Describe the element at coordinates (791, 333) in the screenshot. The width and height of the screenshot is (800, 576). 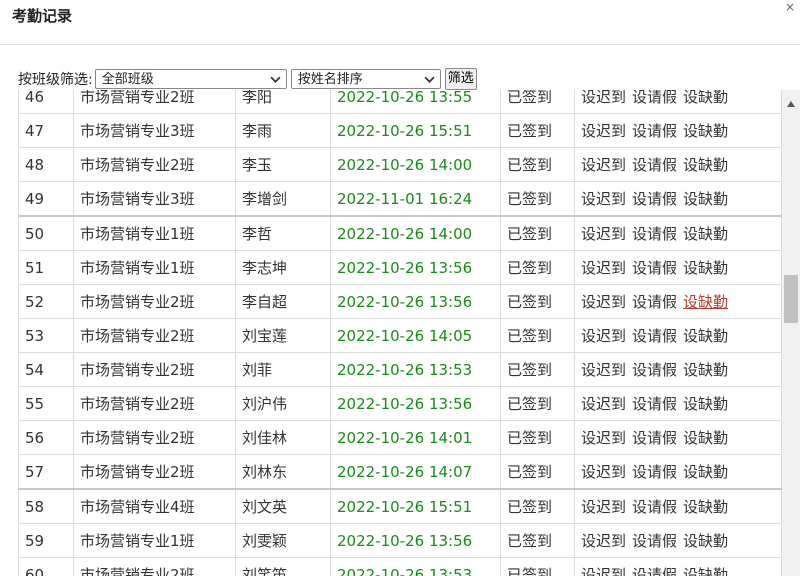
I see `vertical-scrollbar` at that location.